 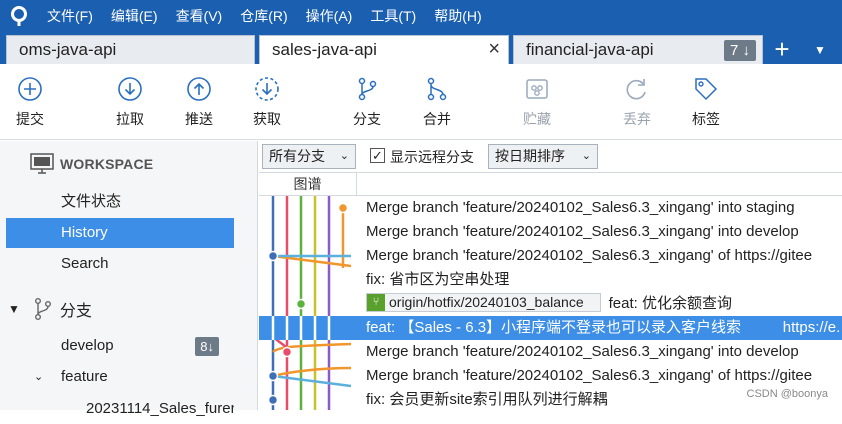 I want to click on show-remote-checkbox: ✓, so click(x=377, y=155).